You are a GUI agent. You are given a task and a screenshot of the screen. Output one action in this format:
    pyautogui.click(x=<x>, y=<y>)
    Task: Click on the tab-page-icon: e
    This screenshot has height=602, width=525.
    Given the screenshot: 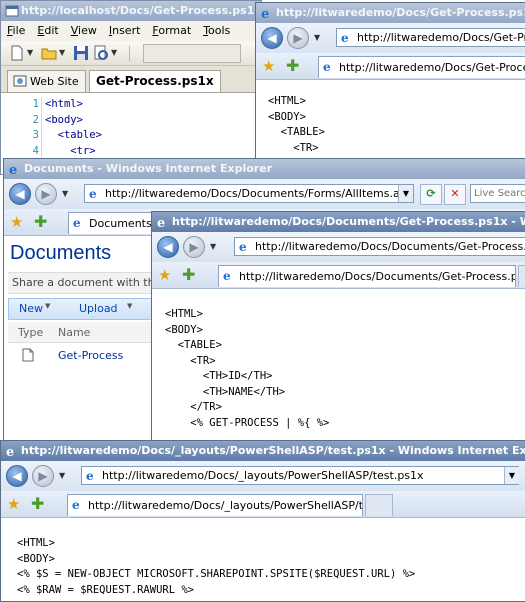 What is the action you would take?
    pyautogui.click(x=77, y=222)
    